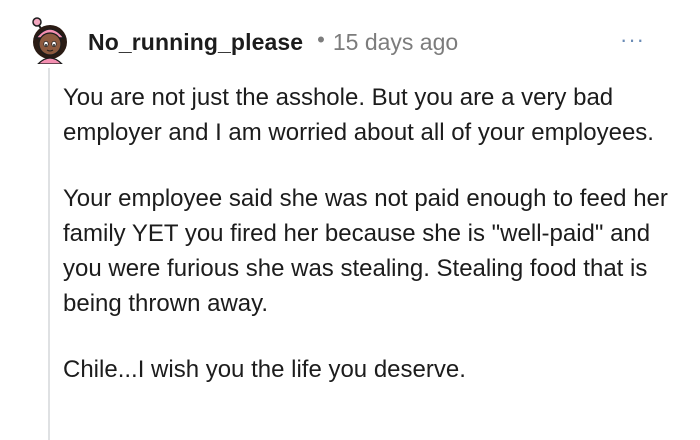  I want to click on comment-header: No_running_please • 15 days ago, so click(273, 42).